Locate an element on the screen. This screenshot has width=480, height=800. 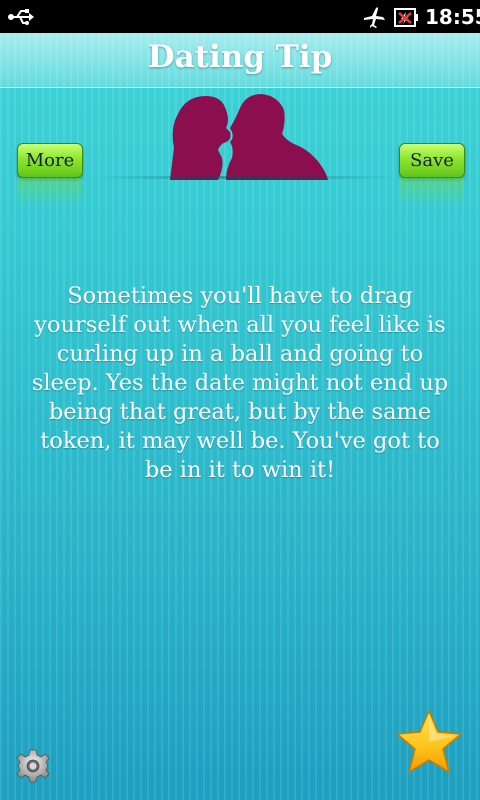
airplane-mode-icon is located at coordinates (374, 17).